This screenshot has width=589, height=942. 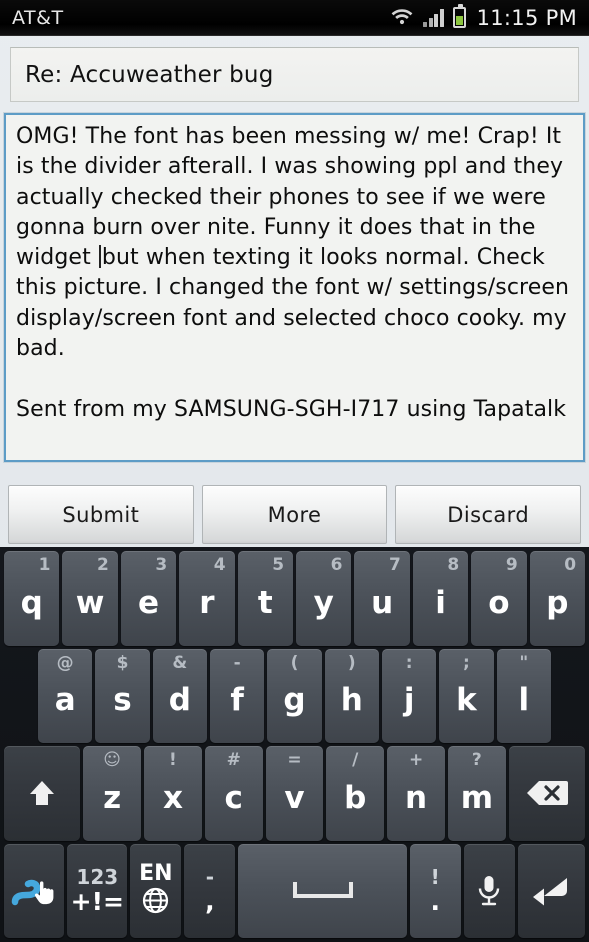 I want to click on more-button: More, so click(x=294, y=514).